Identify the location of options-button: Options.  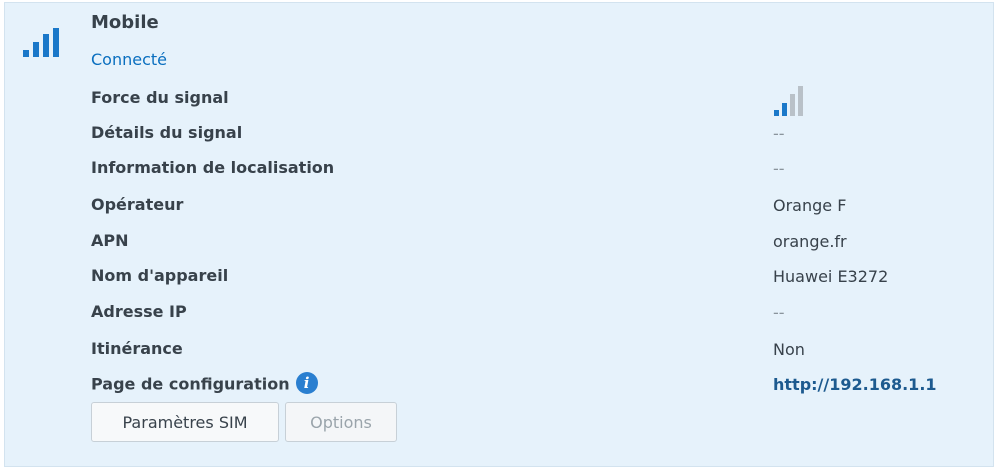
(341, 422).